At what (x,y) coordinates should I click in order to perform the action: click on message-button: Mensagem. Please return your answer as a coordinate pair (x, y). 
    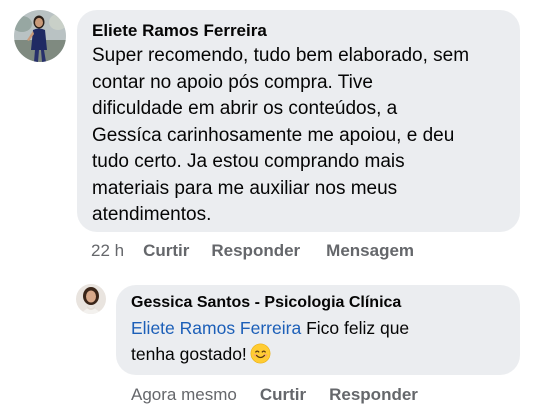
    Looking at the image, I should click on (370, 251).